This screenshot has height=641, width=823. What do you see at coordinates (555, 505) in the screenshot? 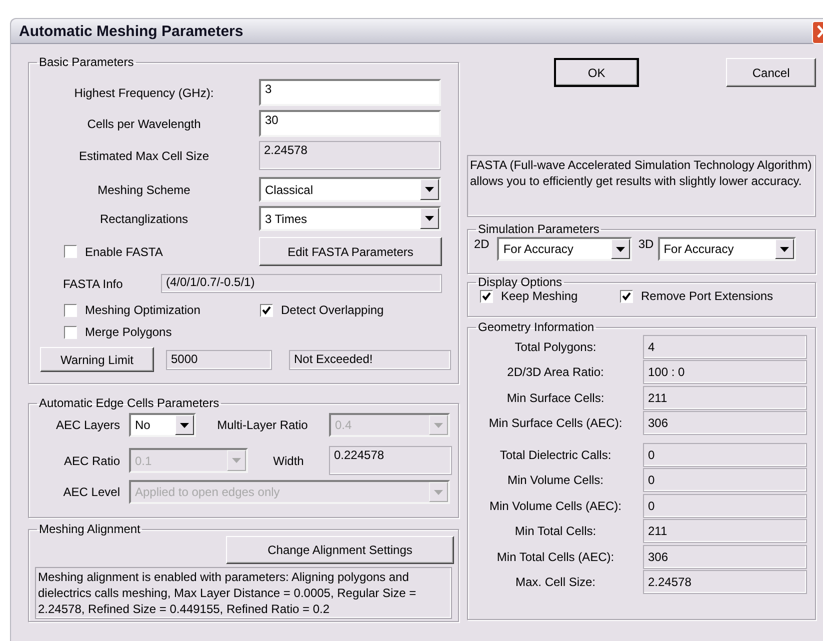
I see `info-label: Min Volume Cells (AEC):` at bounding box center [555, 505].